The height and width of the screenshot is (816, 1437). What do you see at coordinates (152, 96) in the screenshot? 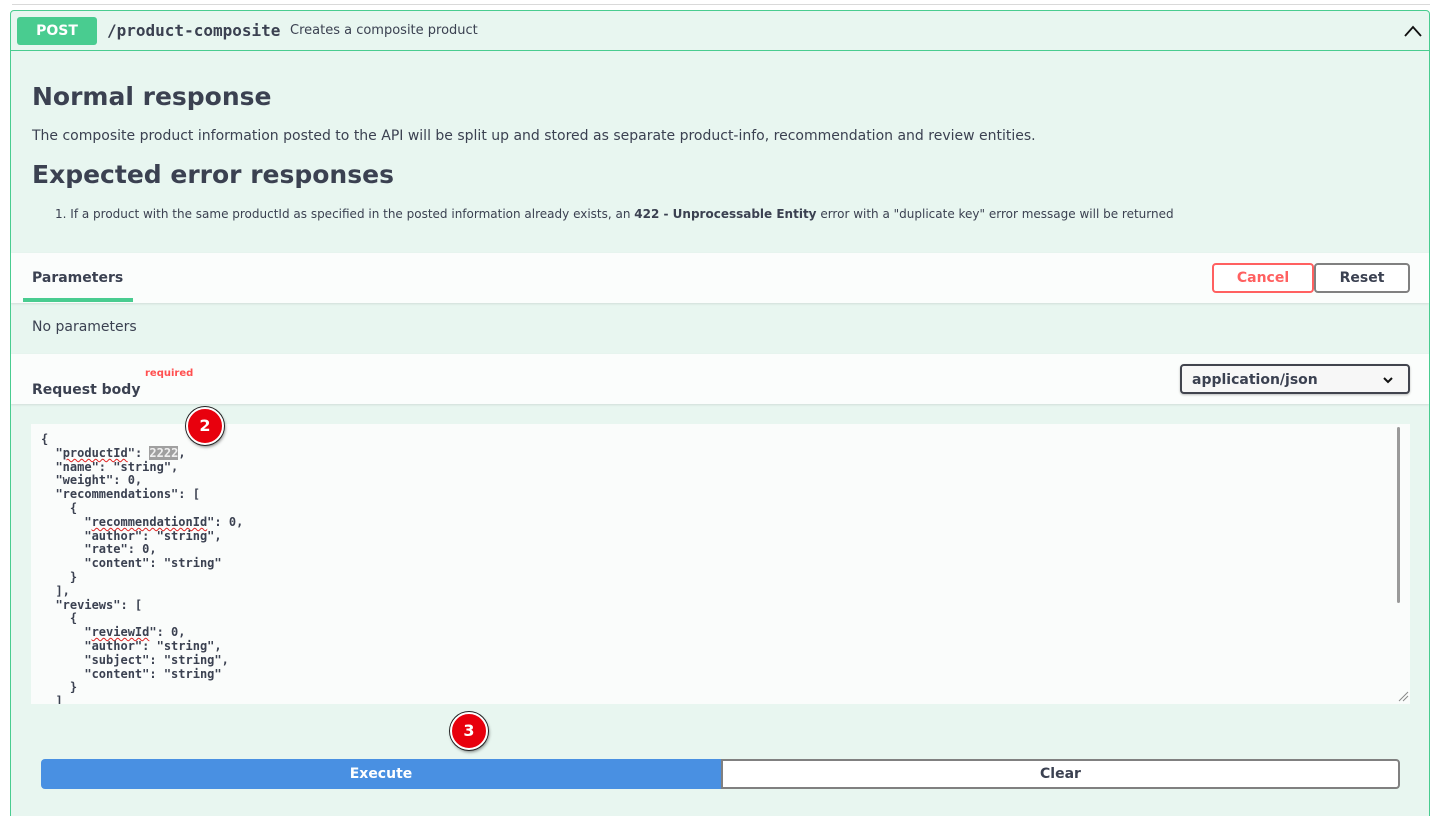
I see `normal-response-heading: Normal response` at bounding box center [152, 96].